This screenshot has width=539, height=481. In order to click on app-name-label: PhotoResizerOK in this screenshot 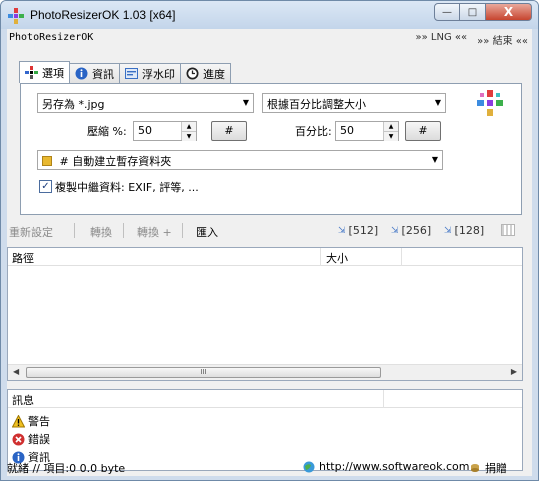, I will do `click(51, 37)`.